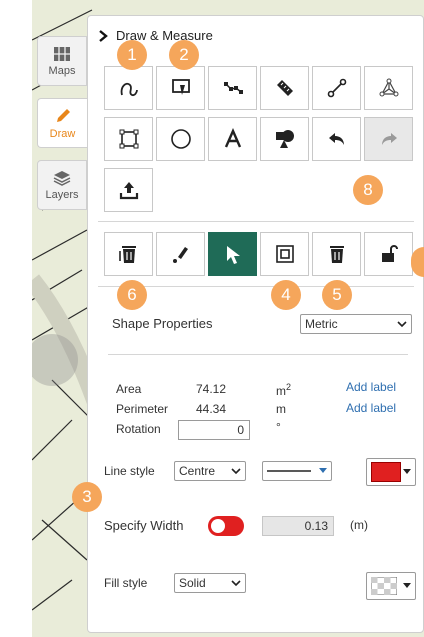  Describe the element at coordinates (142, 409) in the screenshot. I see `perimeter-label: Perimeter` at that location.